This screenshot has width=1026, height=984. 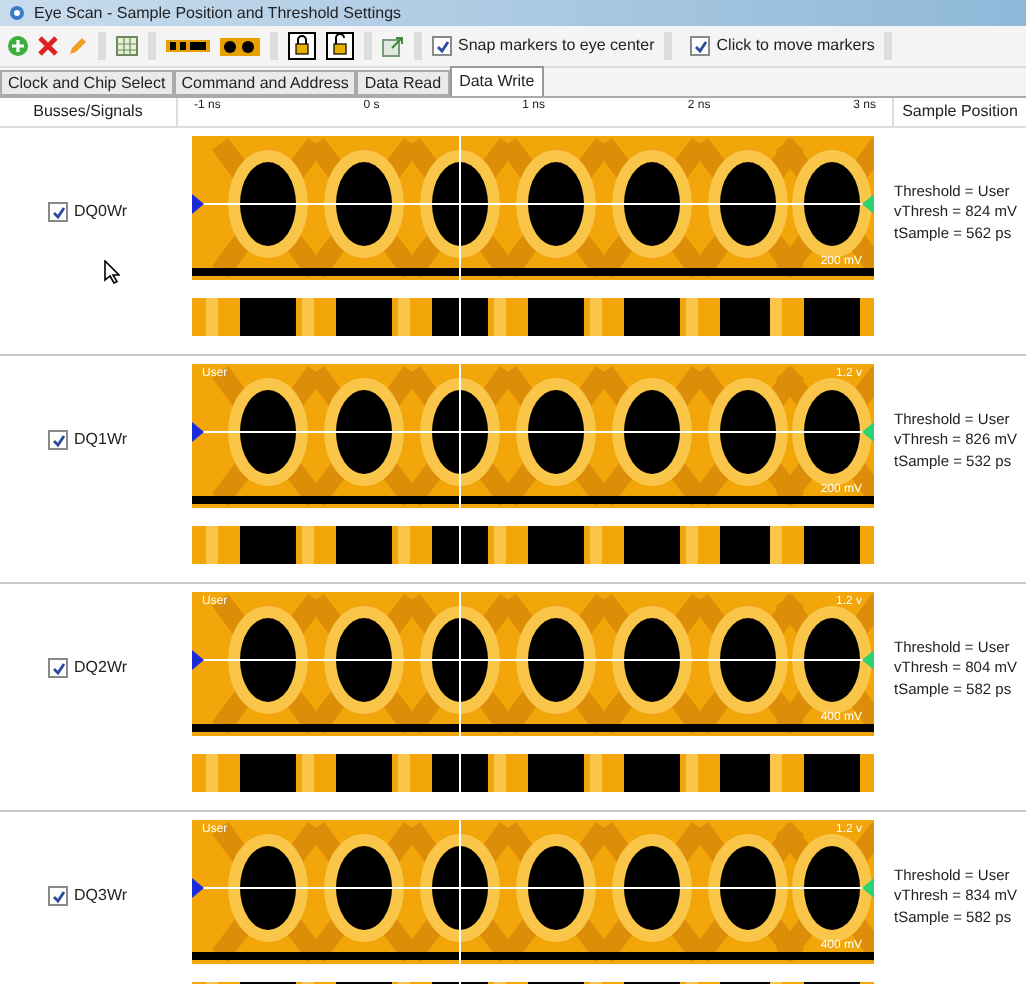 What do you see at coordinates (87, 83) in the screenshot?
I see `tab: Clock and Chip Select` at bounding box center [87, 83].